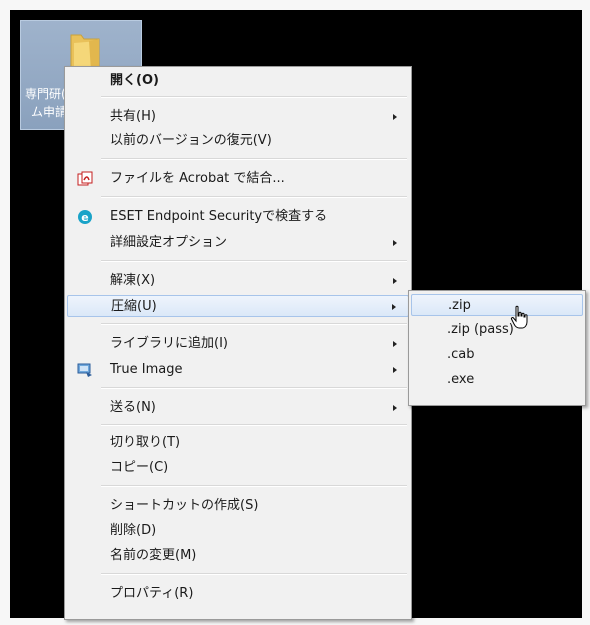  I want to click on folder-name-line1: 専門研(, so click(45, 94).